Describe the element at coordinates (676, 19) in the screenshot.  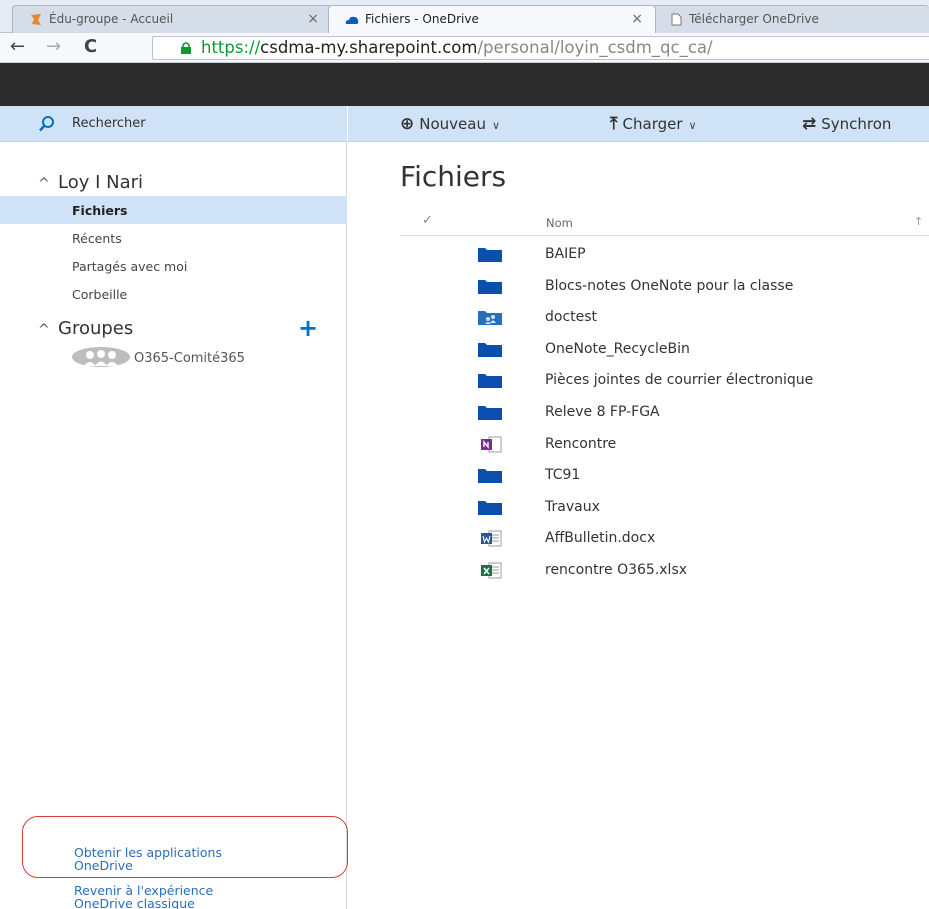
I see `page-icon` at that location.